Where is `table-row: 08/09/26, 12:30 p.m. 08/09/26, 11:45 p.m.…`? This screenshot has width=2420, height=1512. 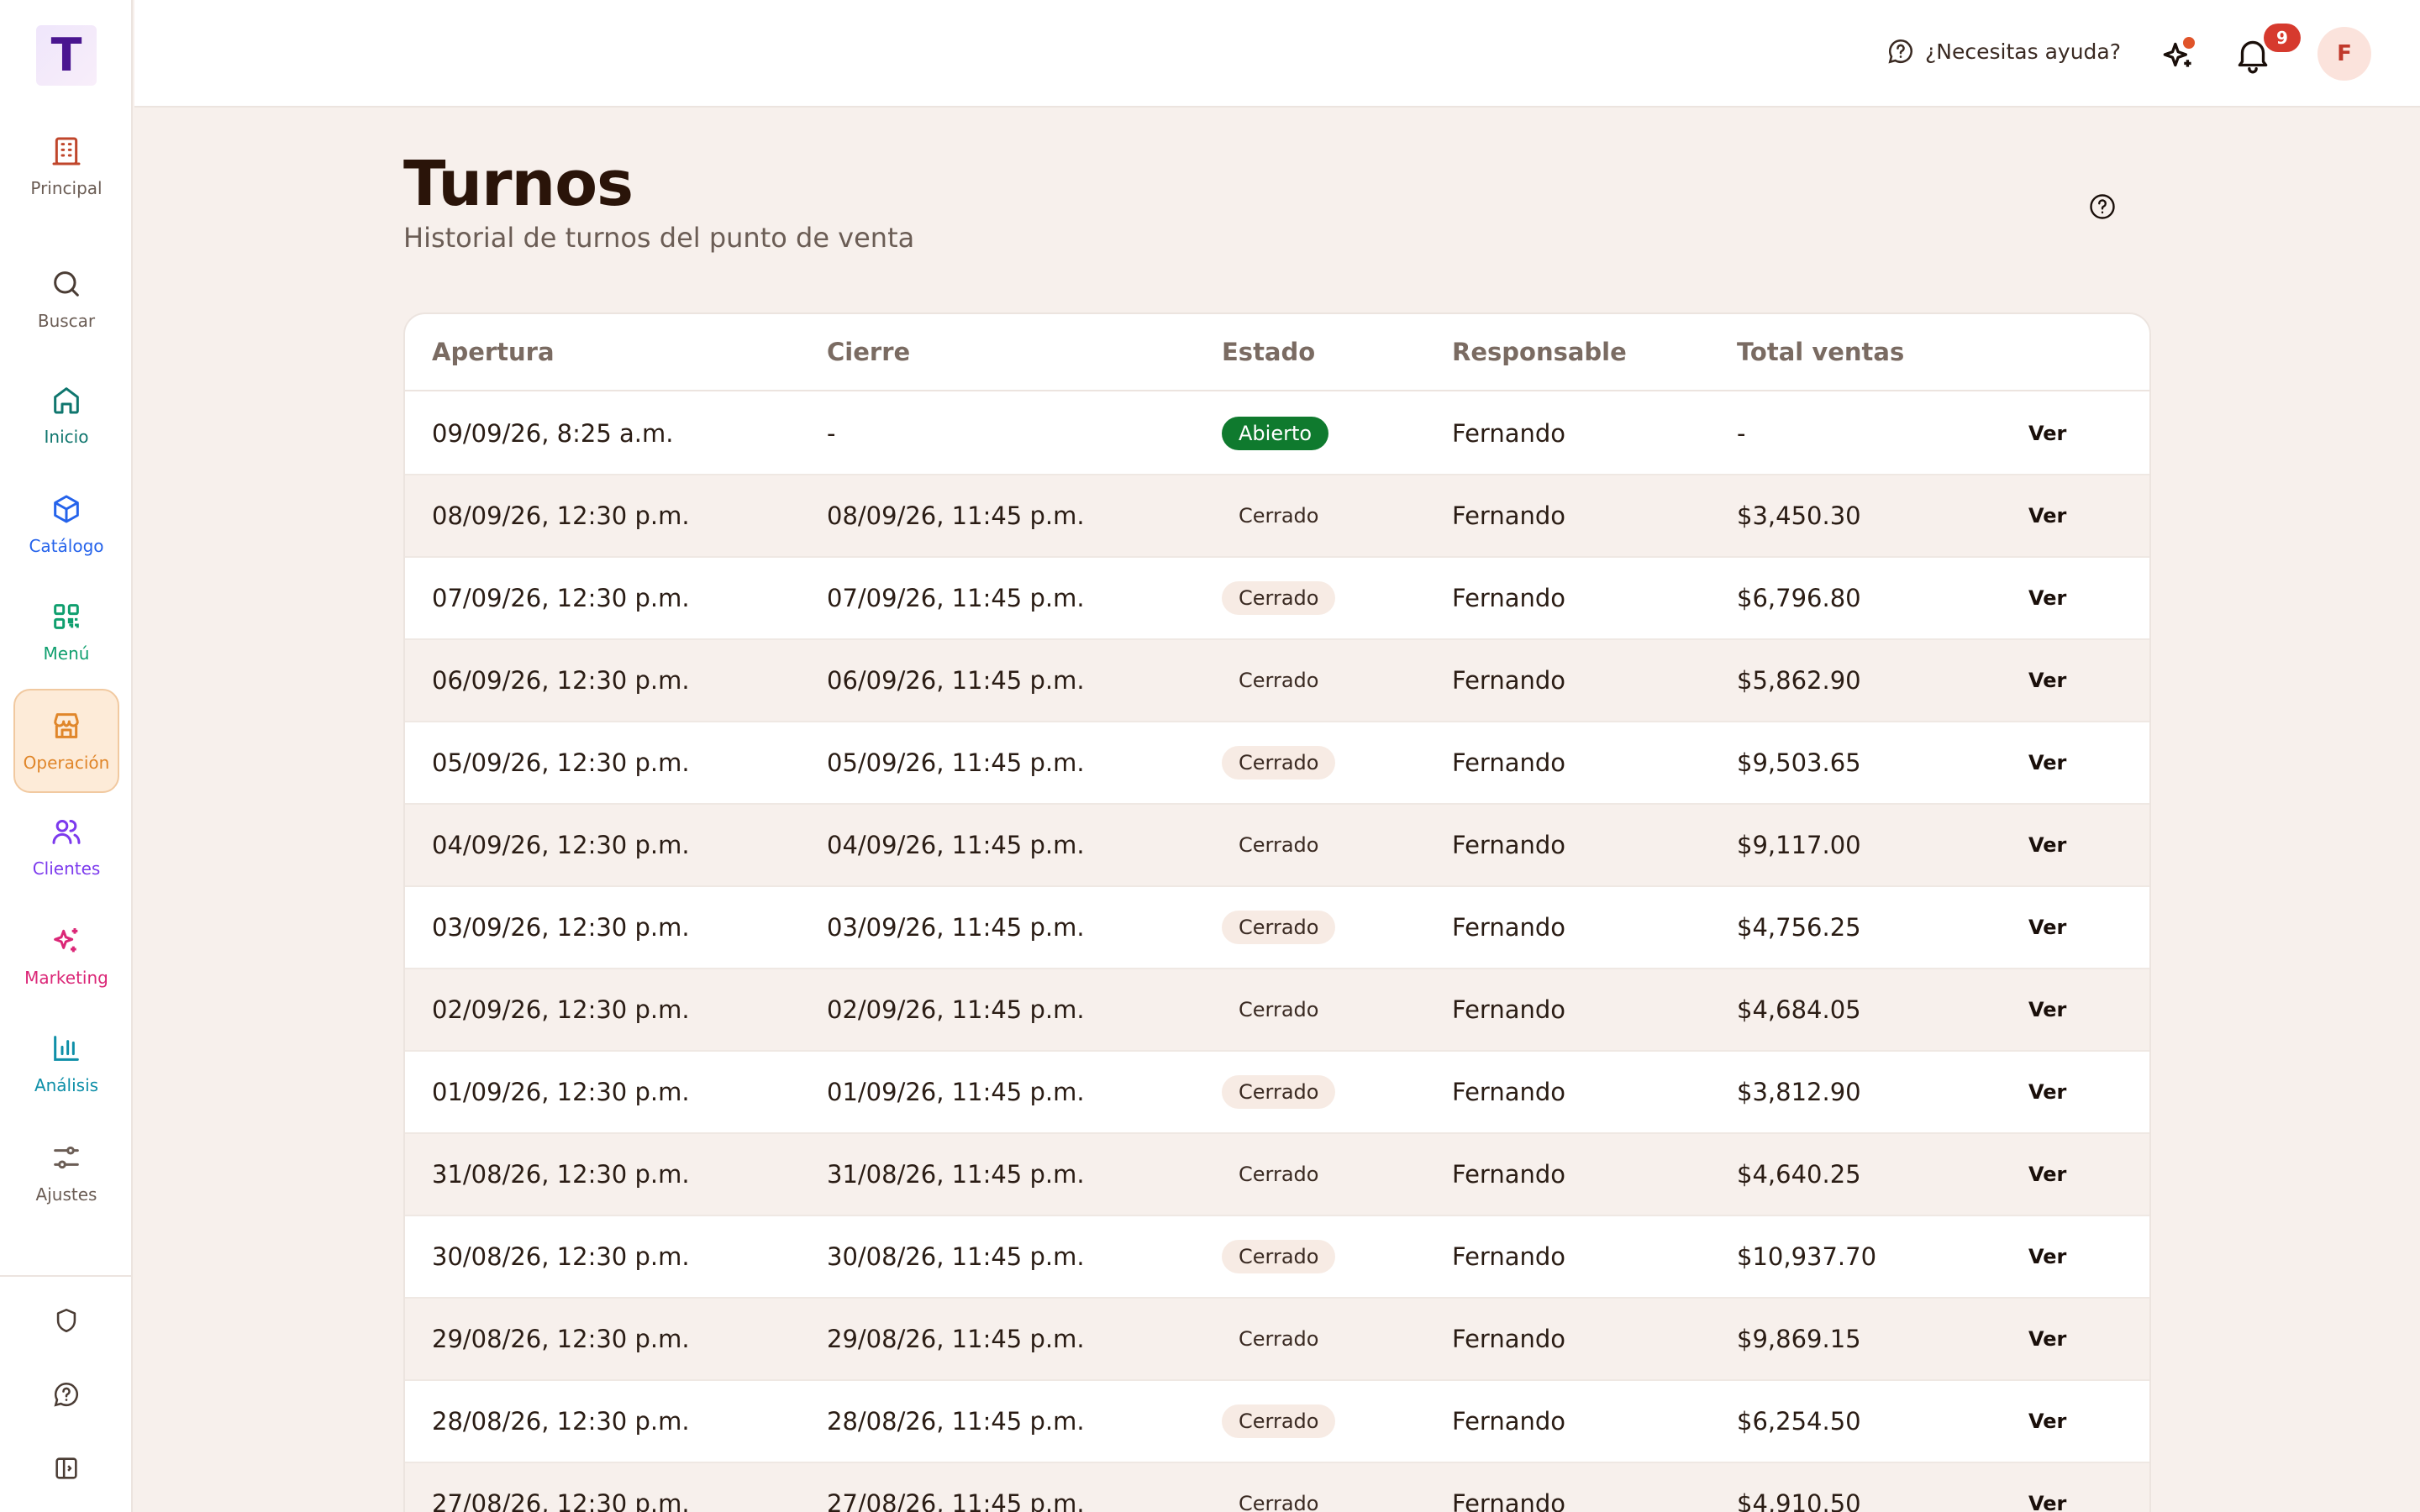 table-row: 08/09/26, 12:30 p.m. 08/09/26, 11:45 p.m.… is located at coordinates (1277, 516).